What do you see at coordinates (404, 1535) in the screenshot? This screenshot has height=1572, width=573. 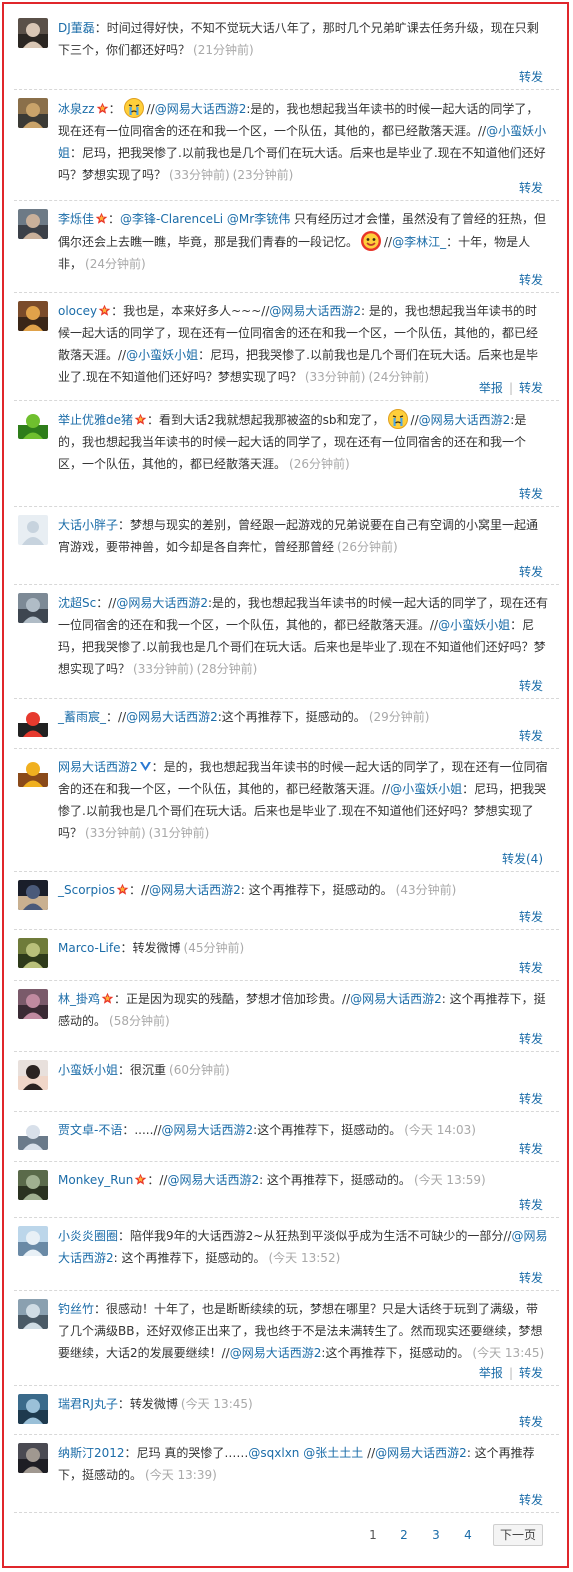 I see `page-2: 2` at bounding box center [404, 1535].